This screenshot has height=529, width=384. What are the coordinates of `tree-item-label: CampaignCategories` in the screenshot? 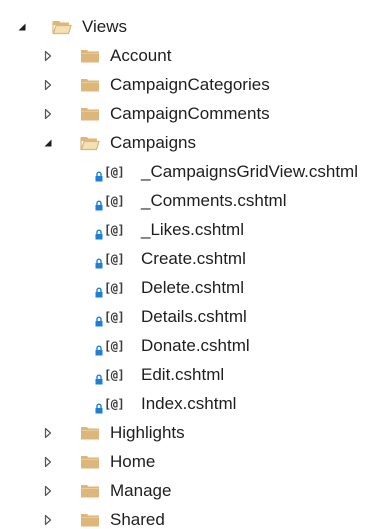 It's located at (190, 84).